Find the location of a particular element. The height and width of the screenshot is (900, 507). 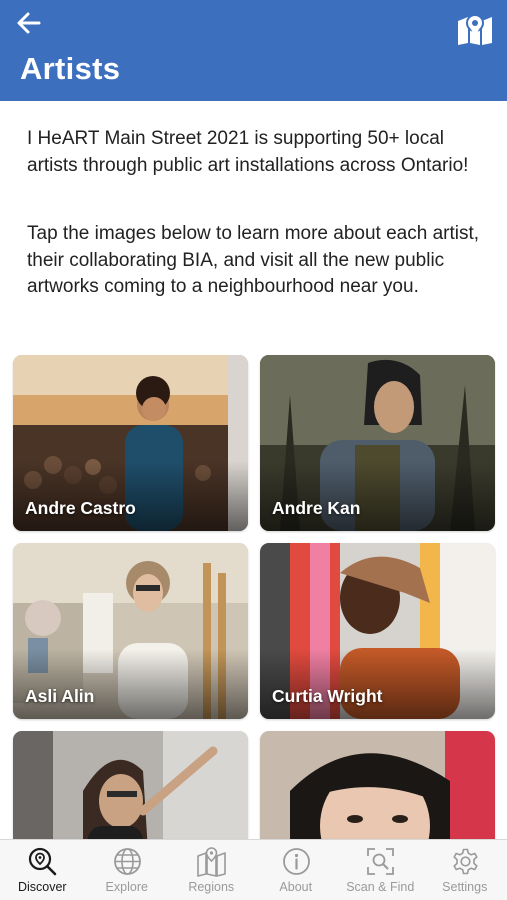

tab-label: Discover is located at coordinates (42, 887).